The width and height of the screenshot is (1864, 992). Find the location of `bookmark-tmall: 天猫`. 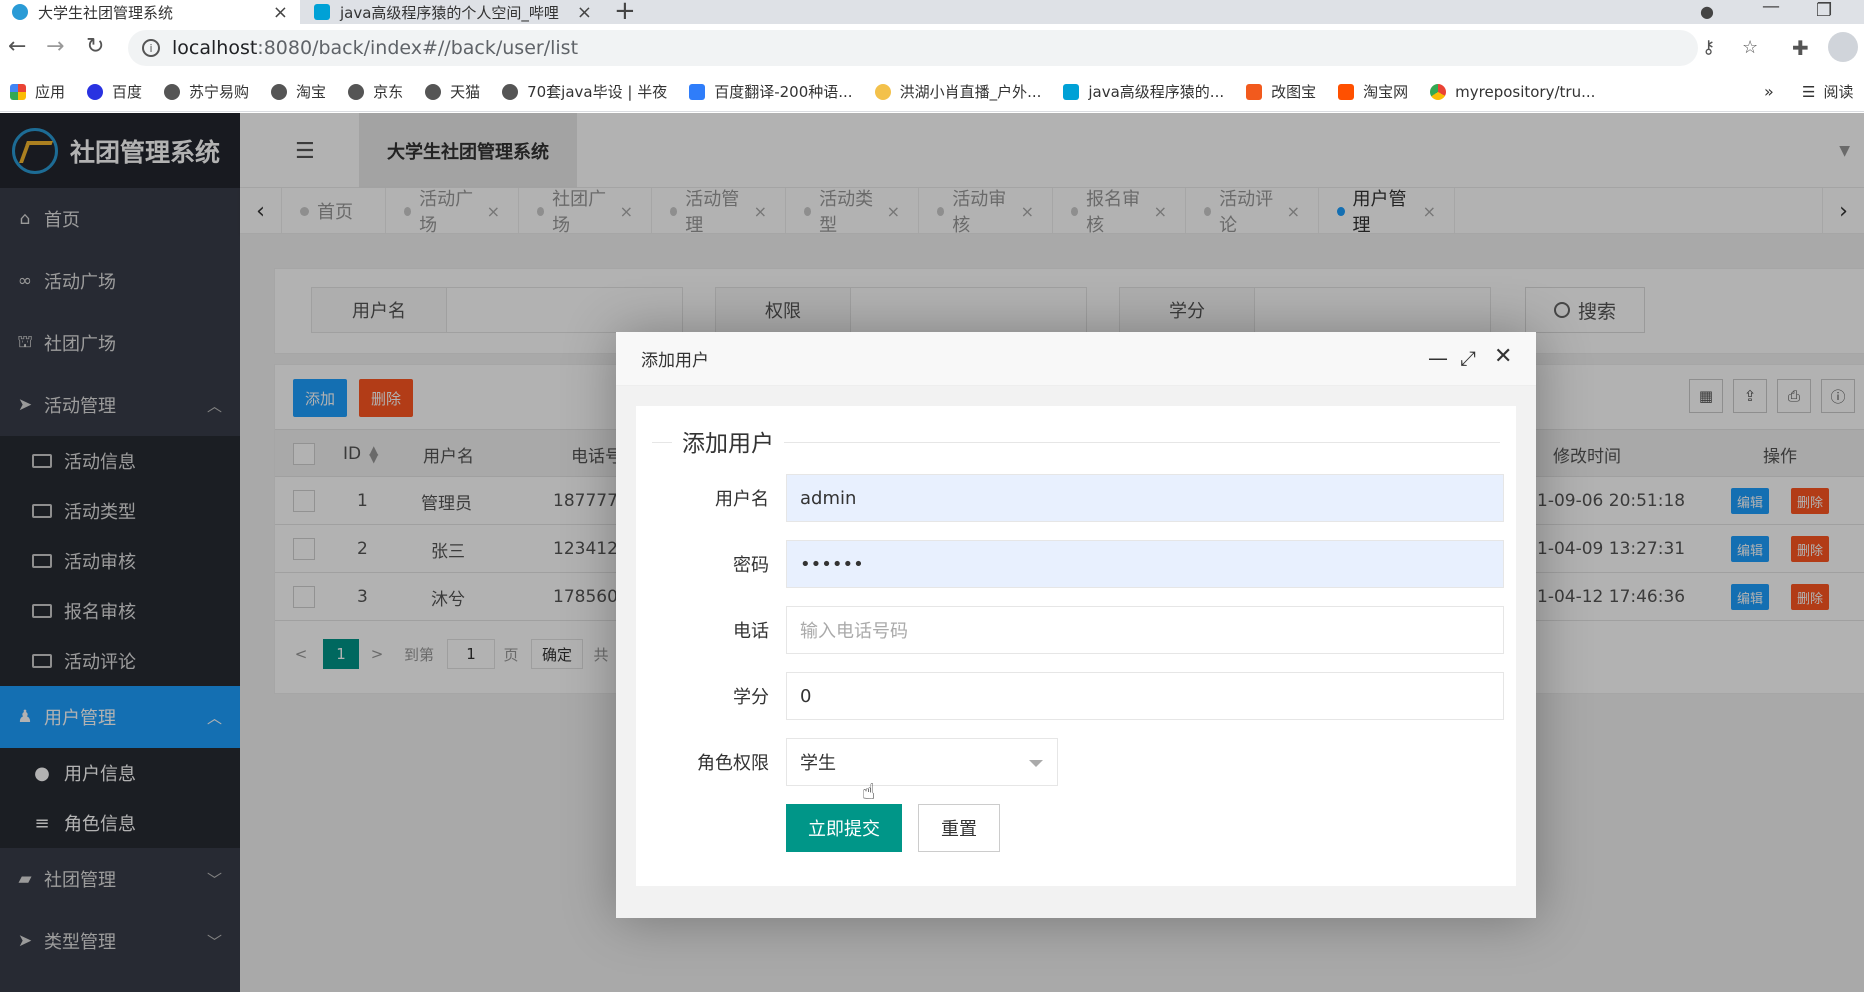

bookmark-tmall: 天猫 is located at coordinates (452, 91).